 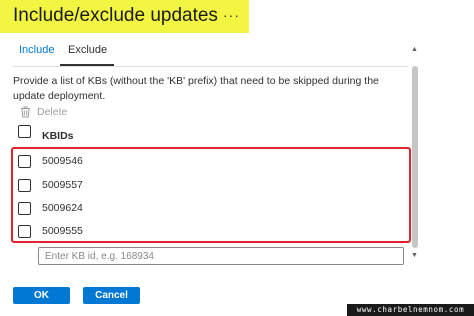 I want to click on delete-label: Delete, so click(x=52, y=112).